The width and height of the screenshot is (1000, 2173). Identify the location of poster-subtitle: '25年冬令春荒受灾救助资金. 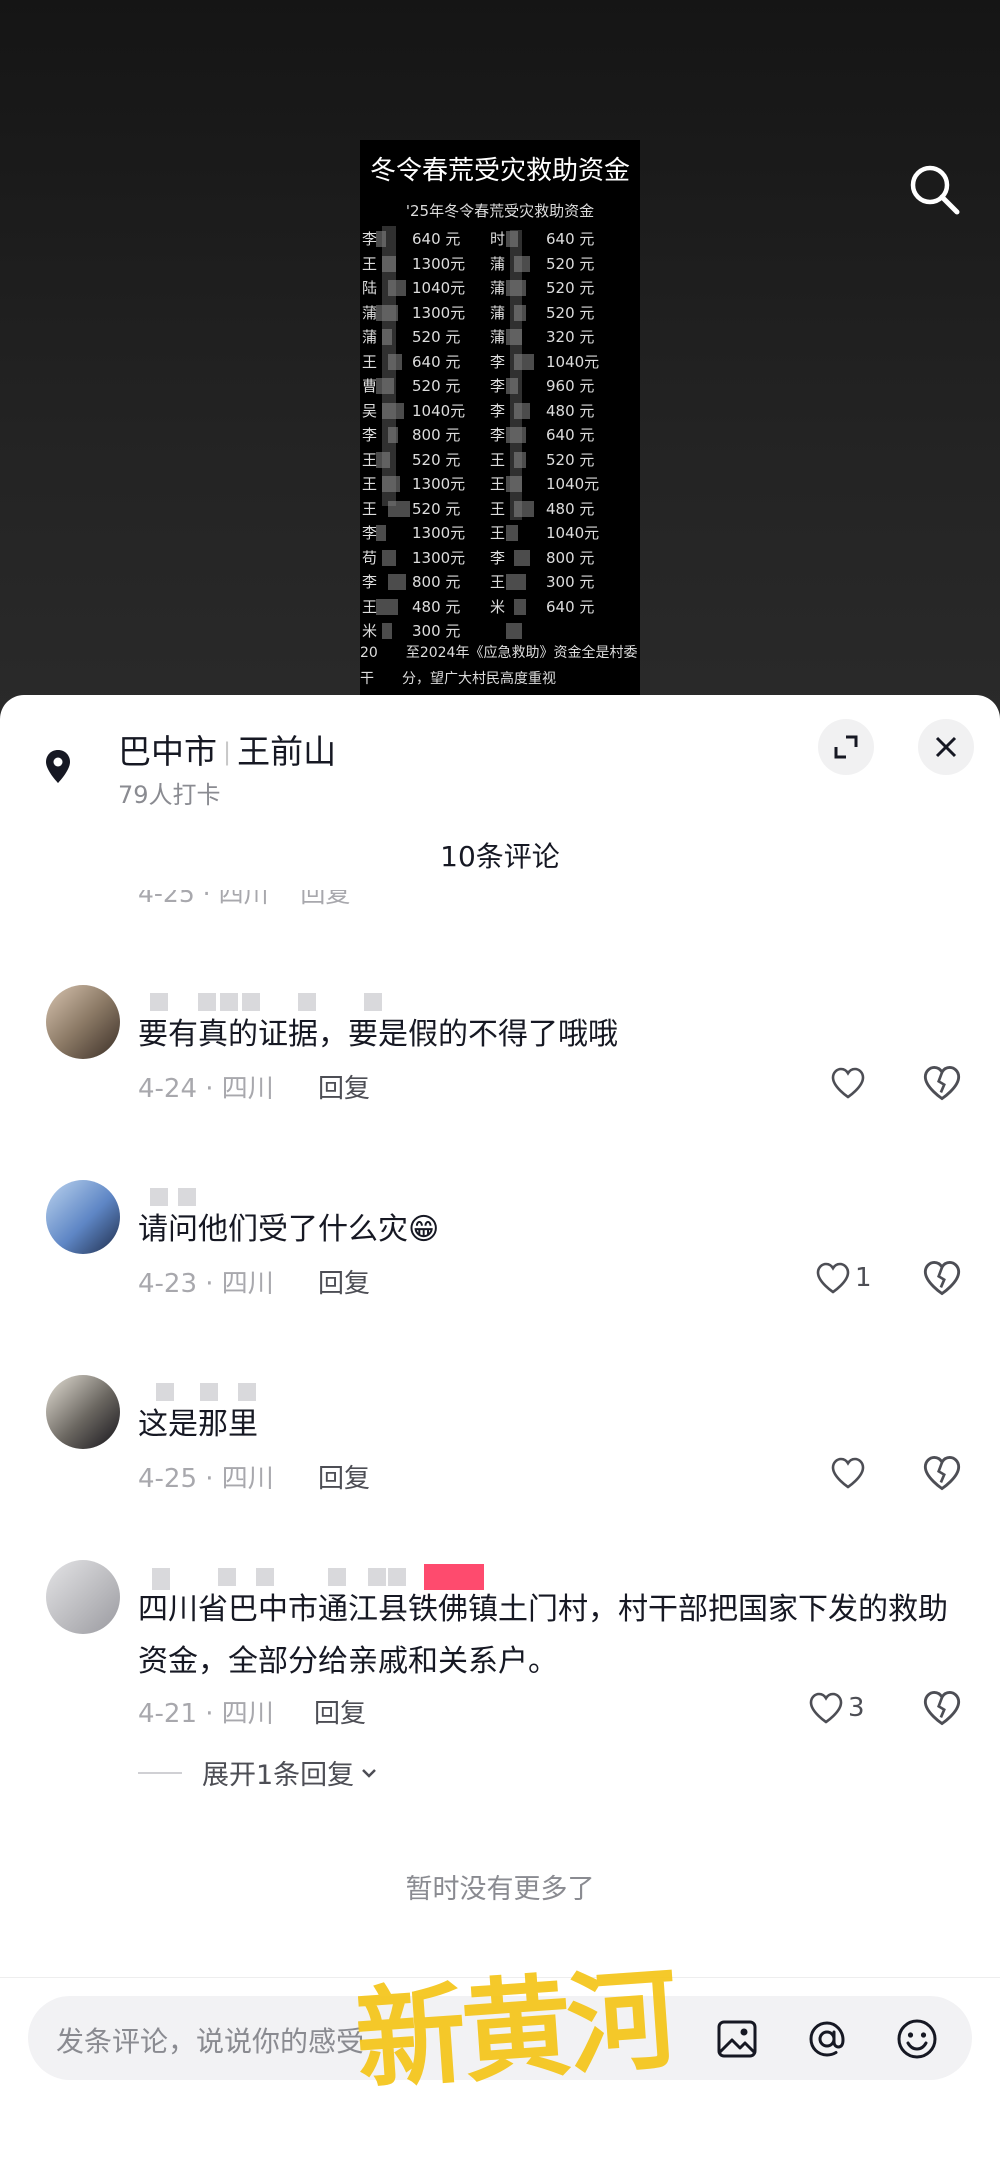
(500, 211).